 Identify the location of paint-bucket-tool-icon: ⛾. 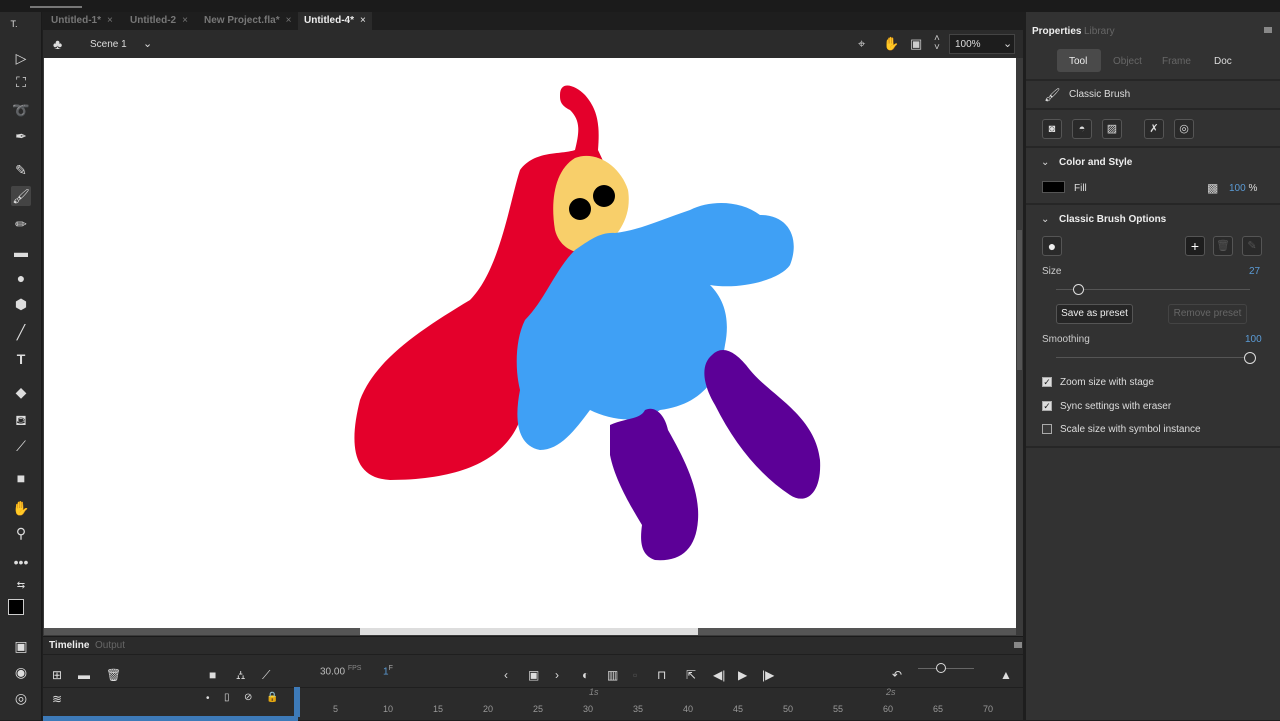
(21, 420).